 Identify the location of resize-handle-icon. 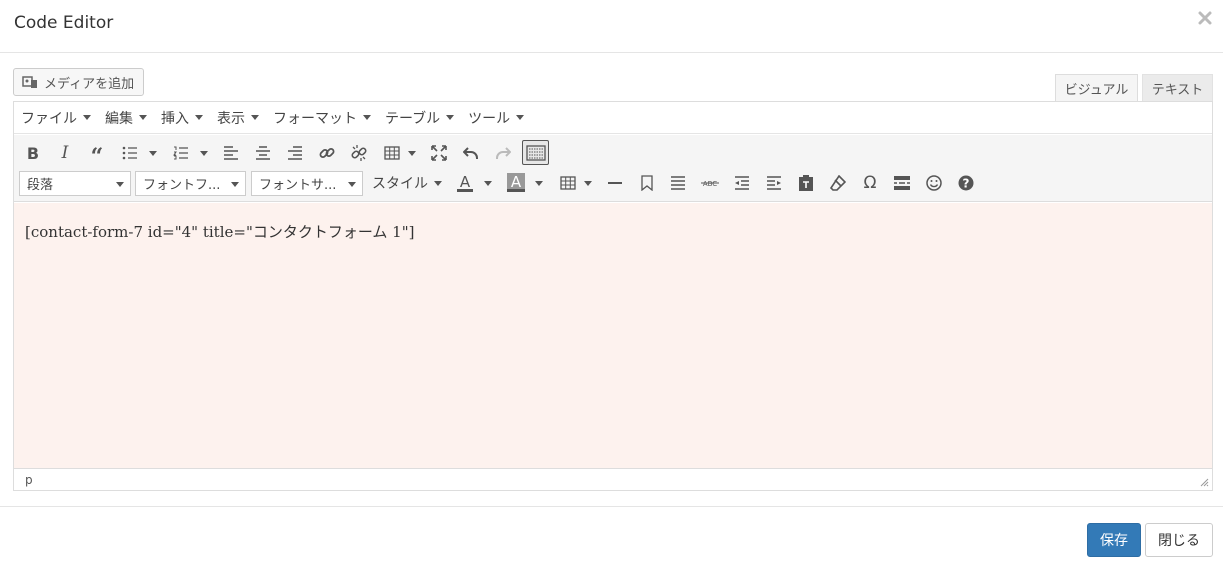
(1204, 482).